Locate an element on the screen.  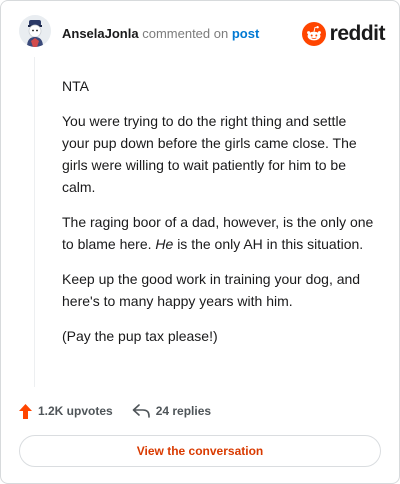
action-text: commented on is located at coordinates (185, 33).